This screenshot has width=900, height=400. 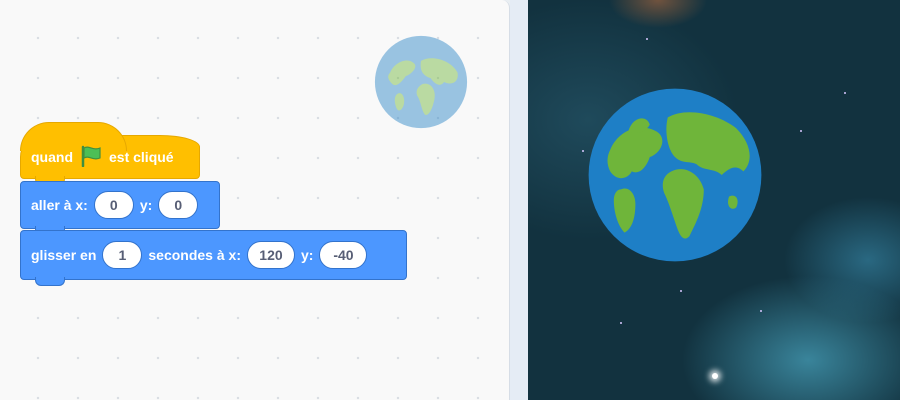 I want to click on goto-label: aller à x:, so click(x=59, y=205).